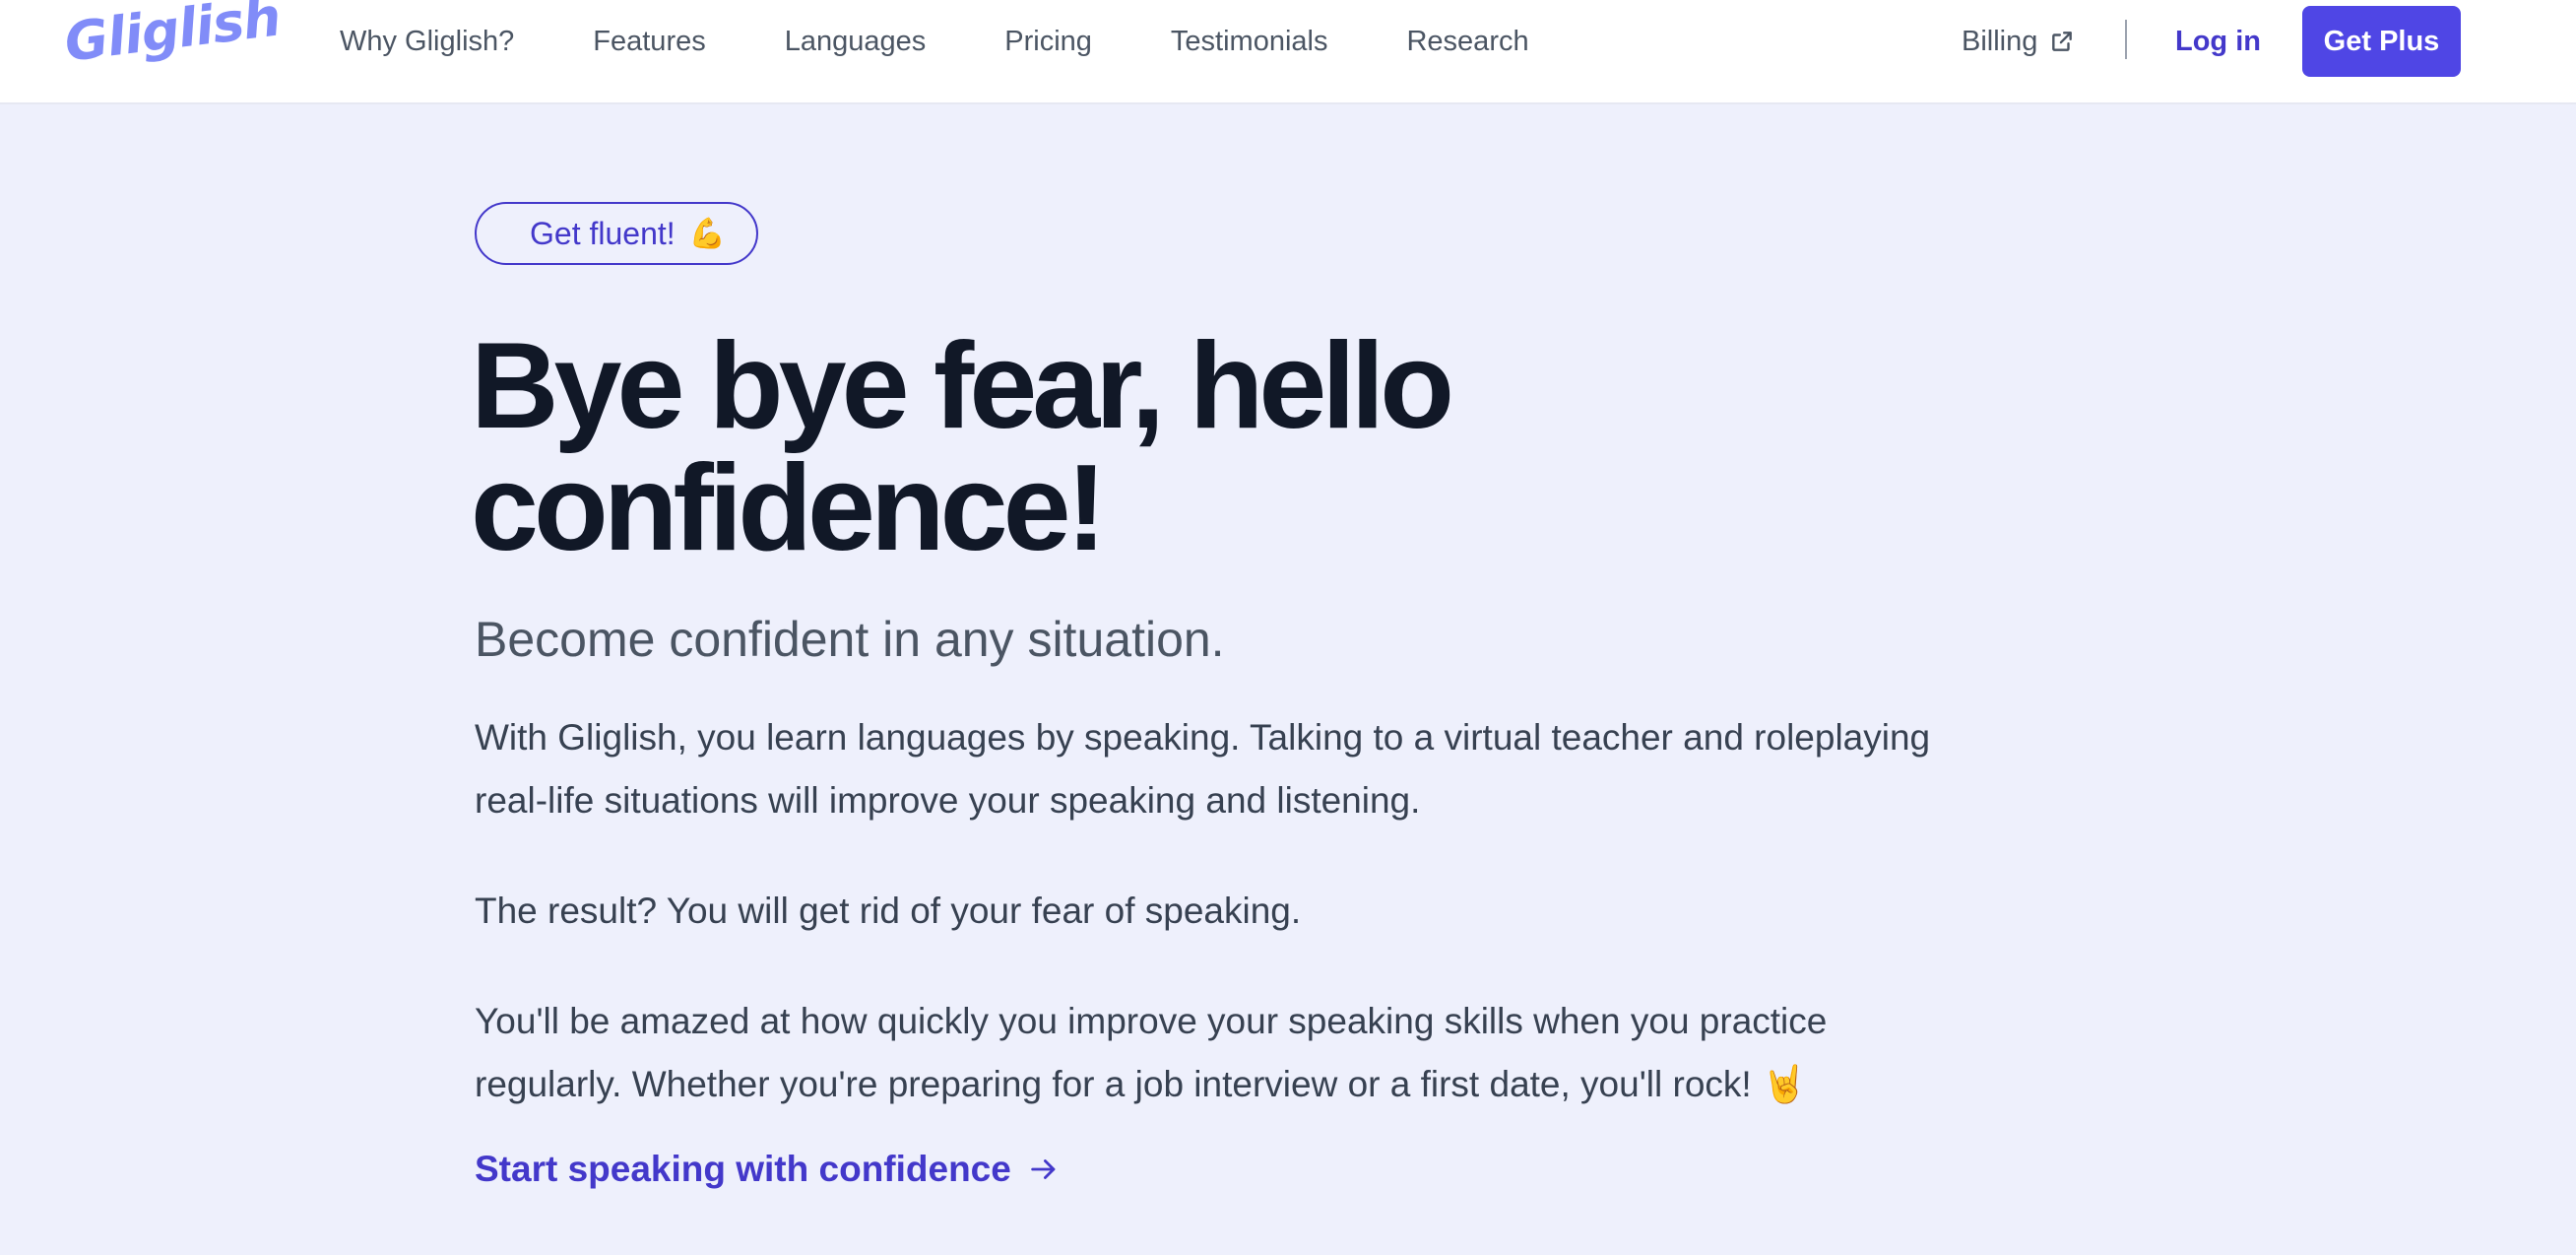 The height and width of the screenshot is (1255, 2576). What do you see at coordinates (1044, 1170) in the screenshot?
I see `arrow-right-icon` at bounding box center [1044, 1170].